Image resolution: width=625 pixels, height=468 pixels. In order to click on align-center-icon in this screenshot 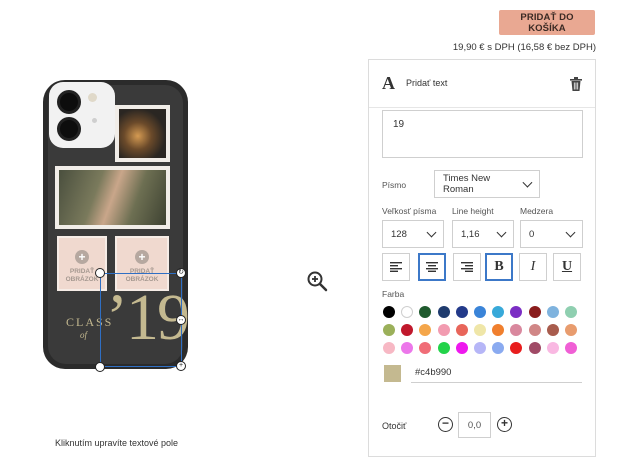, I will do `click(432, 267)`.